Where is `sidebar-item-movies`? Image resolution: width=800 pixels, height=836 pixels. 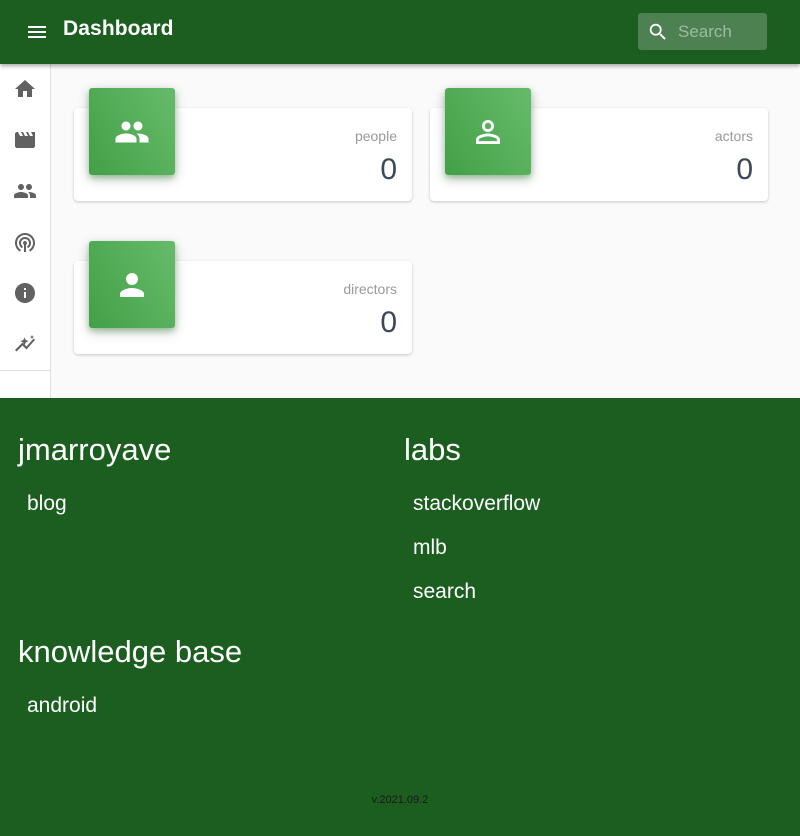
sidebar-item-movies is located at coordinates (25, 140).